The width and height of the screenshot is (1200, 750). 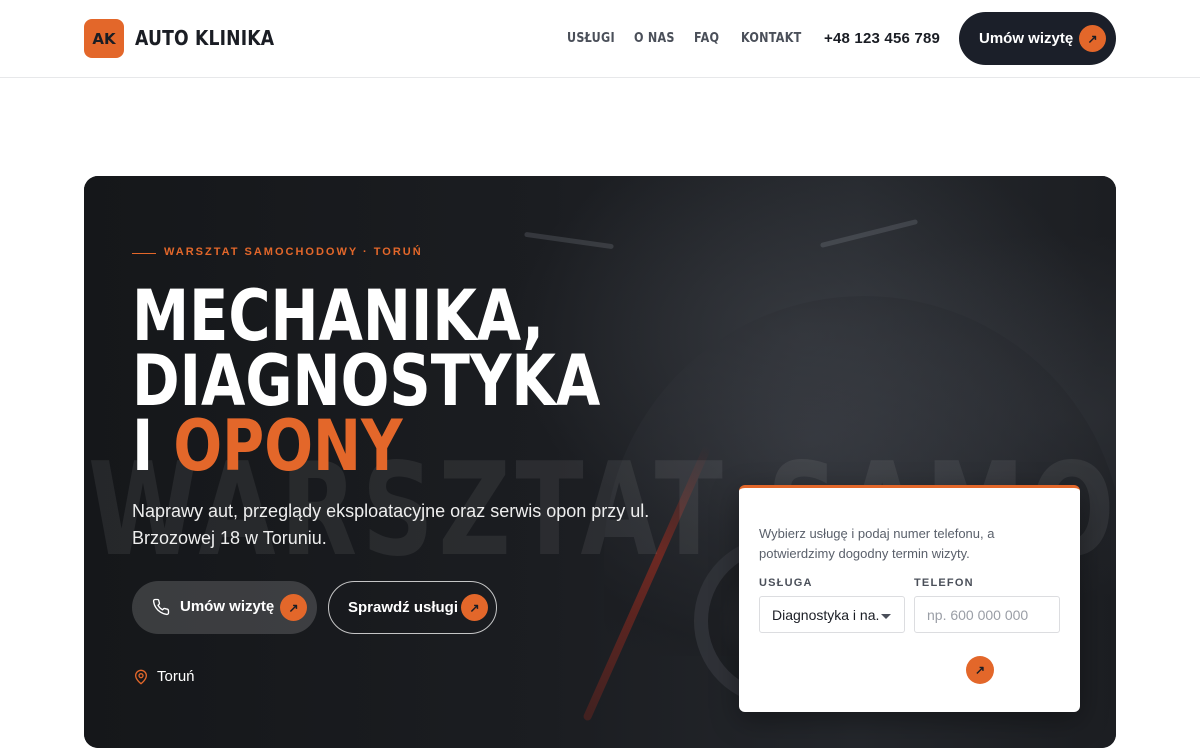 What do you see at coordinates (288, 446) in the screenshot?
I see `headline-accent: OPONY` at bounding box center [288, 446].